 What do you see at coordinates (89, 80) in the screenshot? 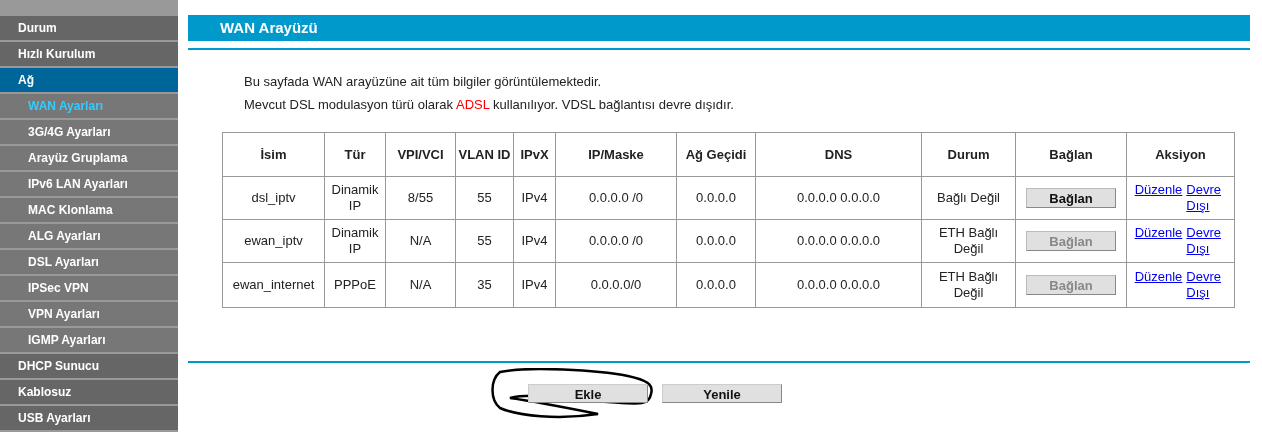
I see `sidebar-item: Ağ` at bounding box center [89, 80].